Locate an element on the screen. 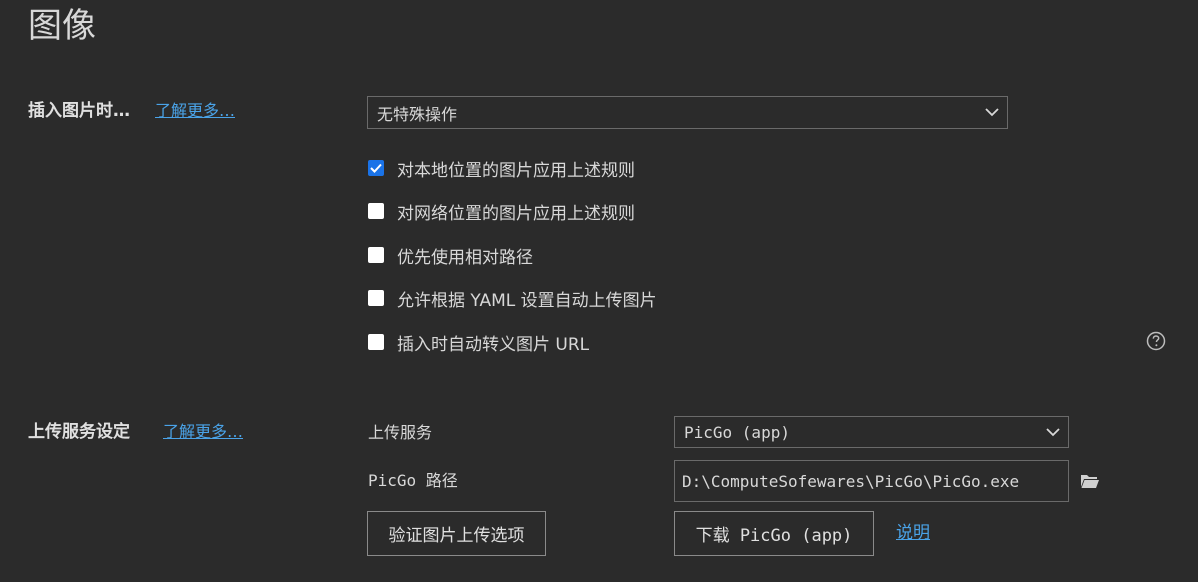  option-label: 对本地位置的图片应用上述规则 is located at coordinates (516, 170).